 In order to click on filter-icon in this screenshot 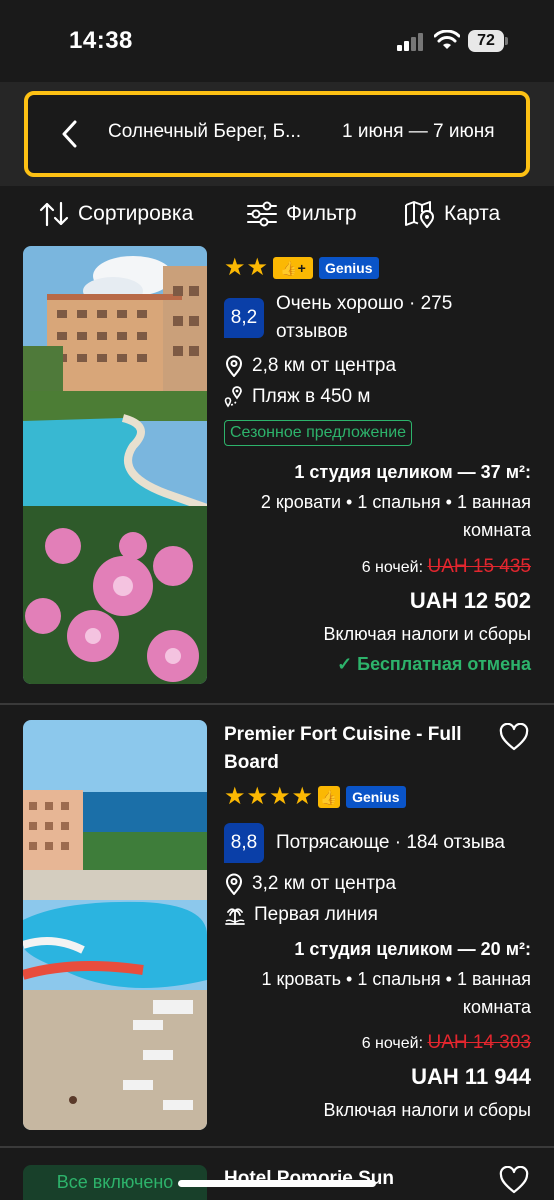, I will do `click(262, 214)`.